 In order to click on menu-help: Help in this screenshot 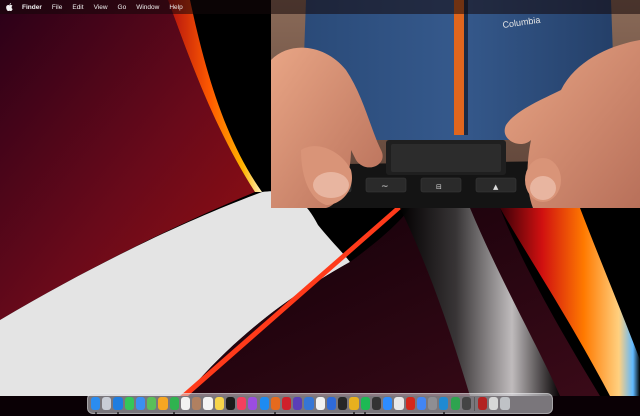, I will do `click(175, 7)`.